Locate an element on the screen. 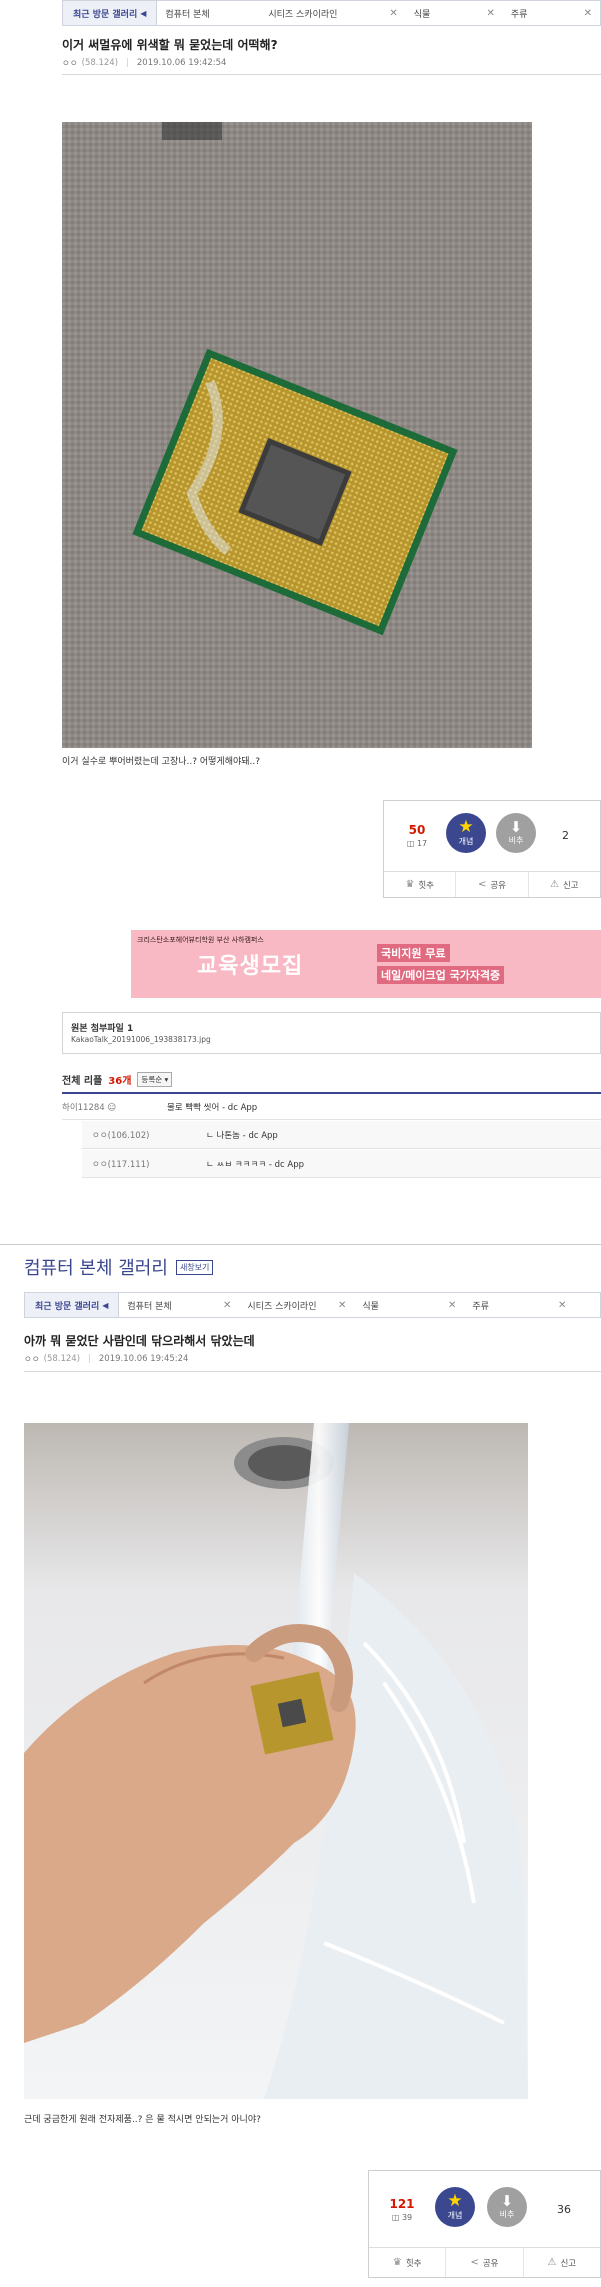  vote-box: 50 ◫ 17 ★ 개념 ⬇ 비추 2 ♛ 힛추 < 공유 ⚠ 신고 is located at coordinates (492, 849).